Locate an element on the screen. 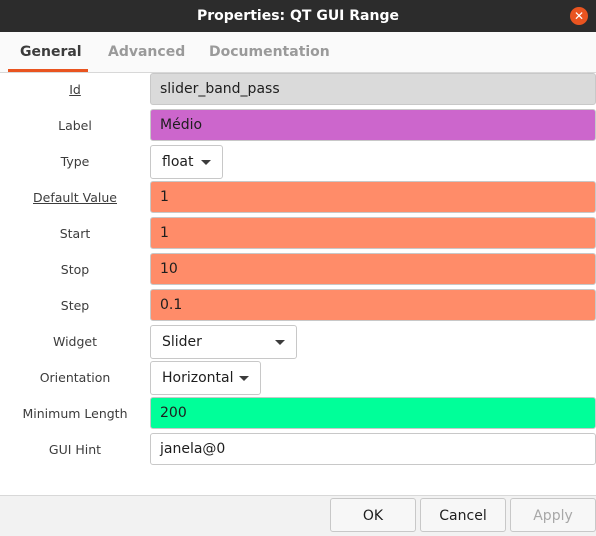  type-dropdown: float is located at coordinates (186, 162).